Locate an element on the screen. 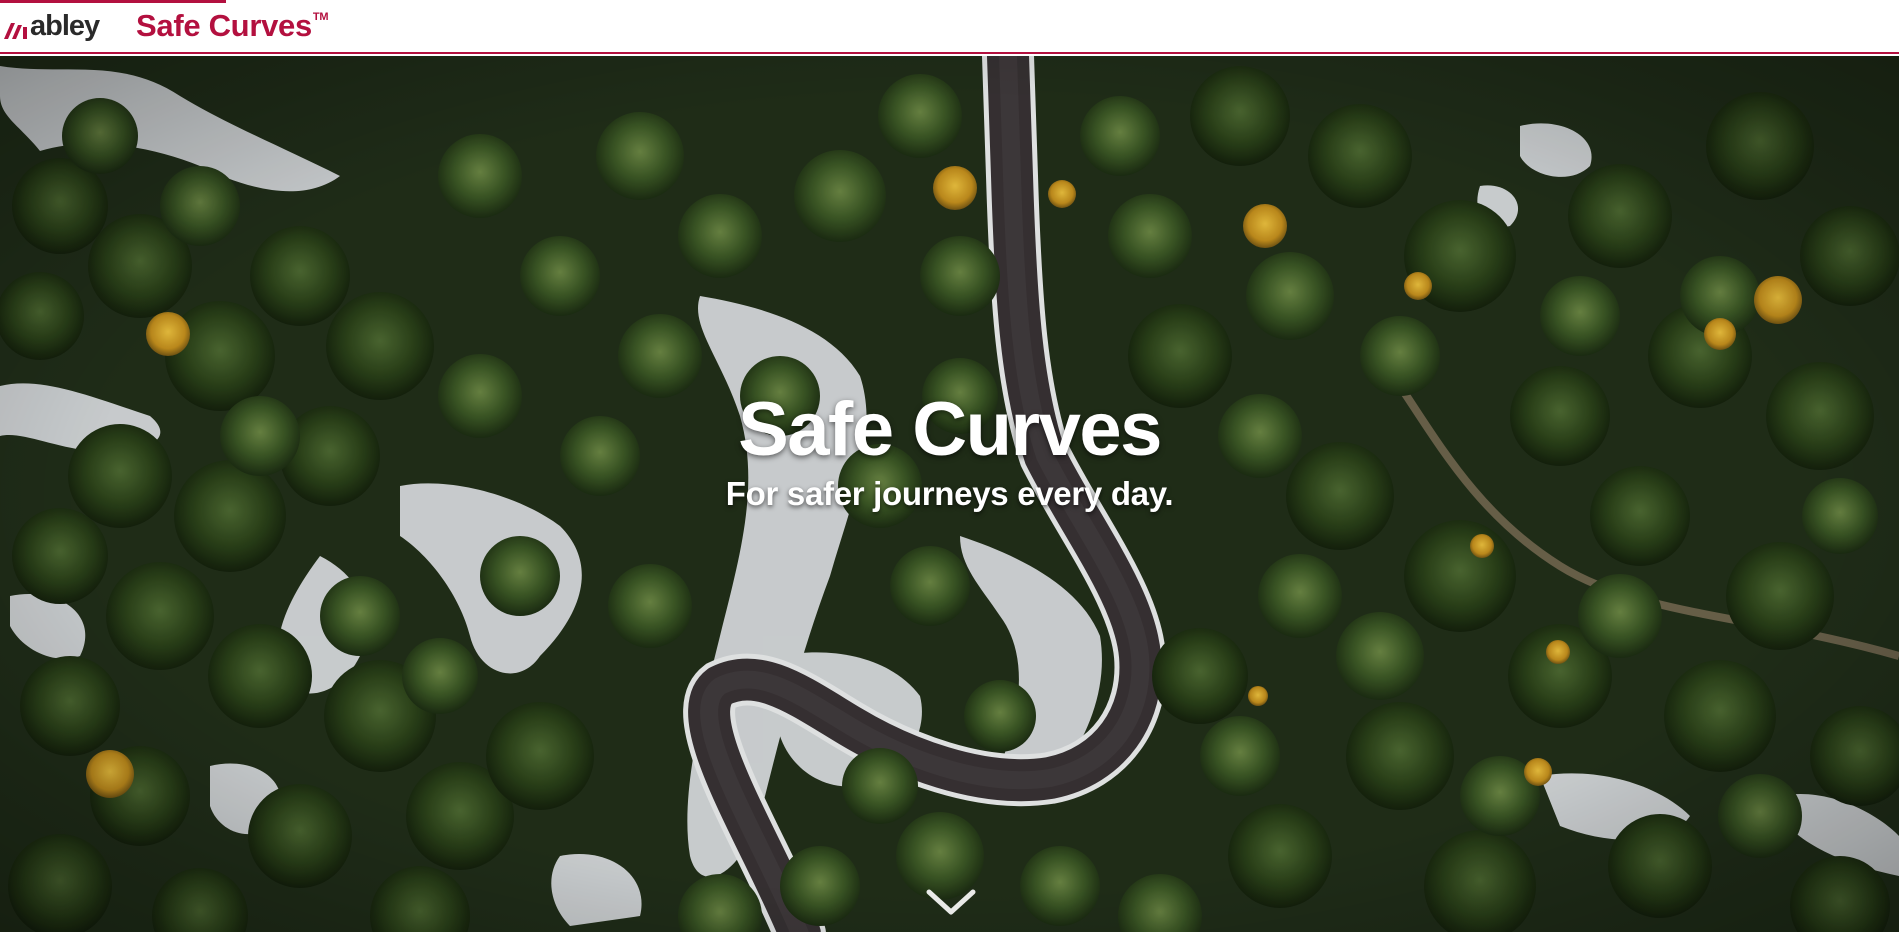 The height and width of the screenshot is (934, 1899). header-accent-bar is located at coordinates (113, 1).